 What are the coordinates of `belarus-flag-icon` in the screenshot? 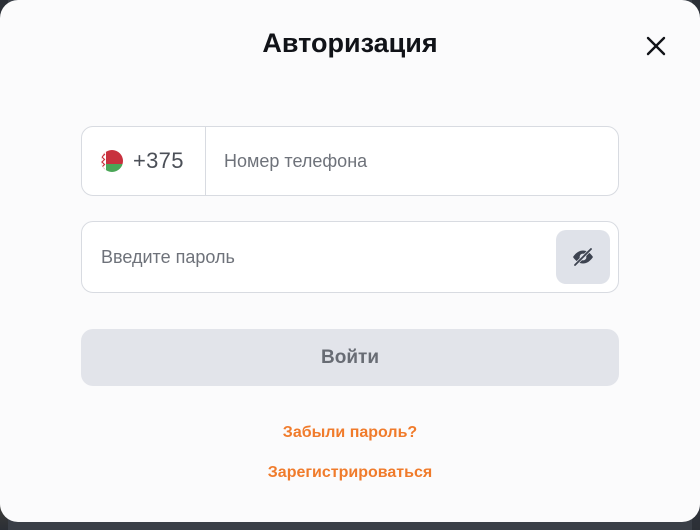 It's located at (112, 161).